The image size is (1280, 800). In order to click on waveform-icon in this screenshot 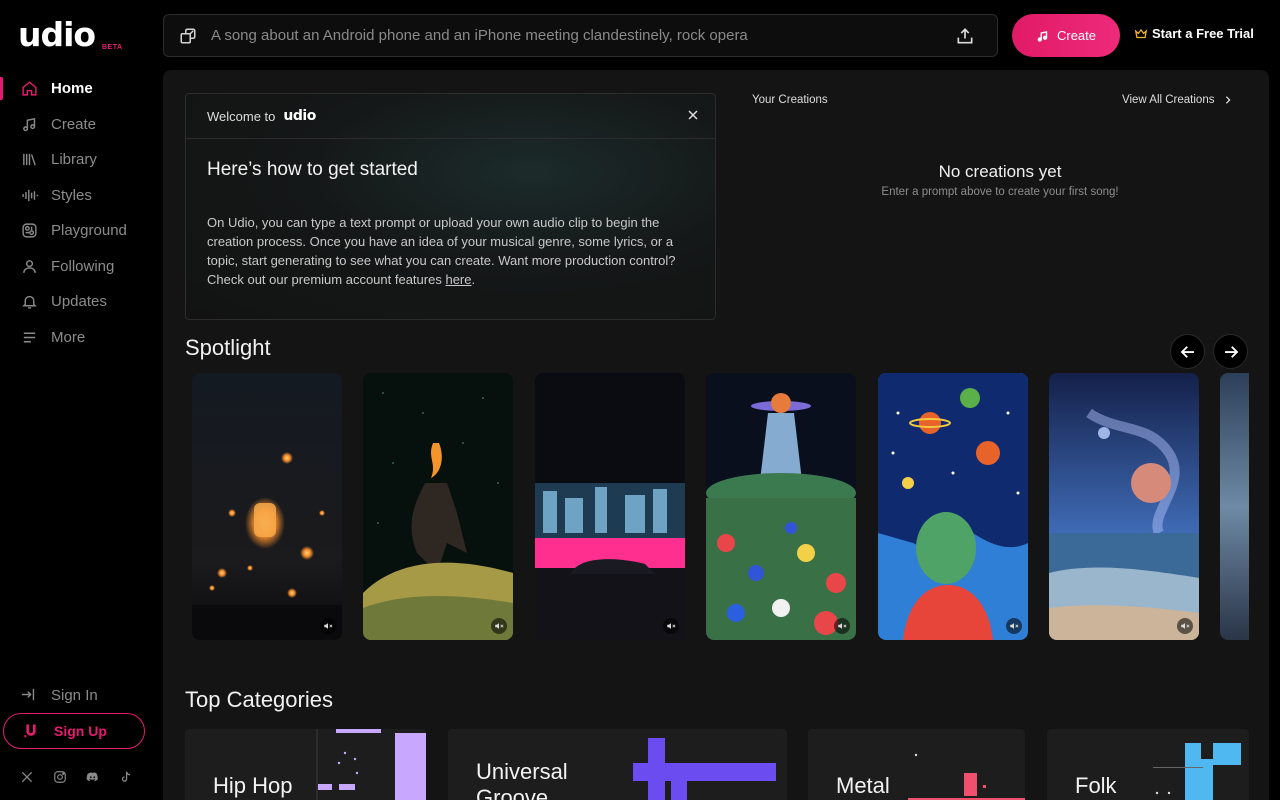, I will do `click(29, 195)`.